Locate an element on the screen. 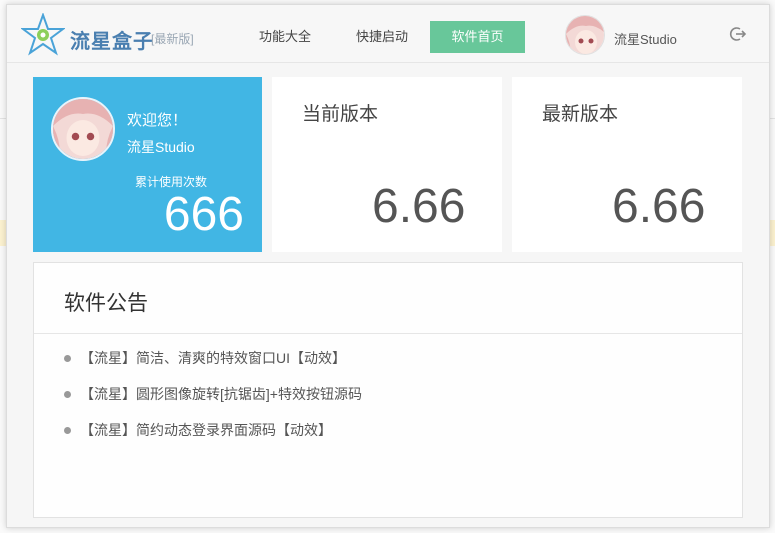 Image resolution: width=775 pixels, height=533 pixels. latest-version-value: 6.66 is located at coordinates (659, 206).